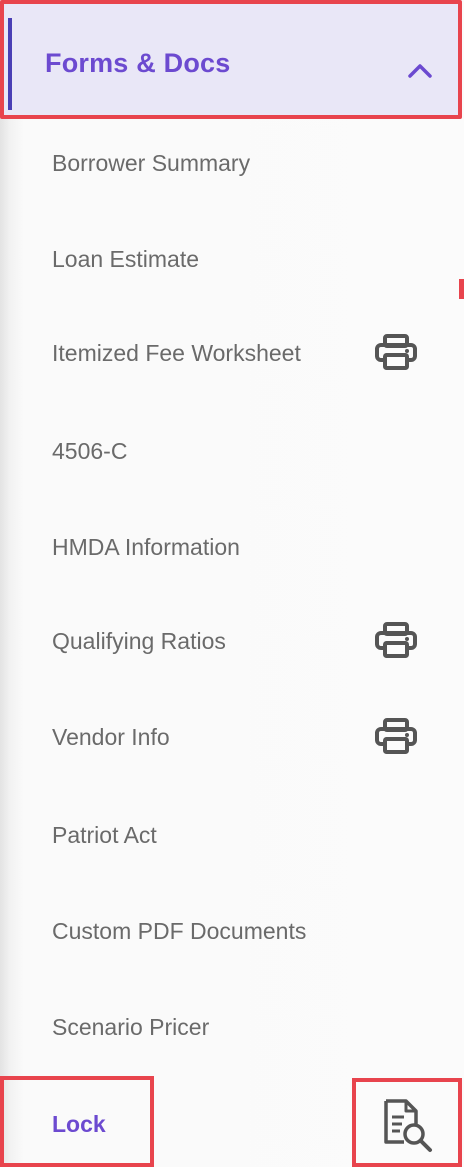  I want to click on sidebar-item-label: Lock, so click(79, 1124).